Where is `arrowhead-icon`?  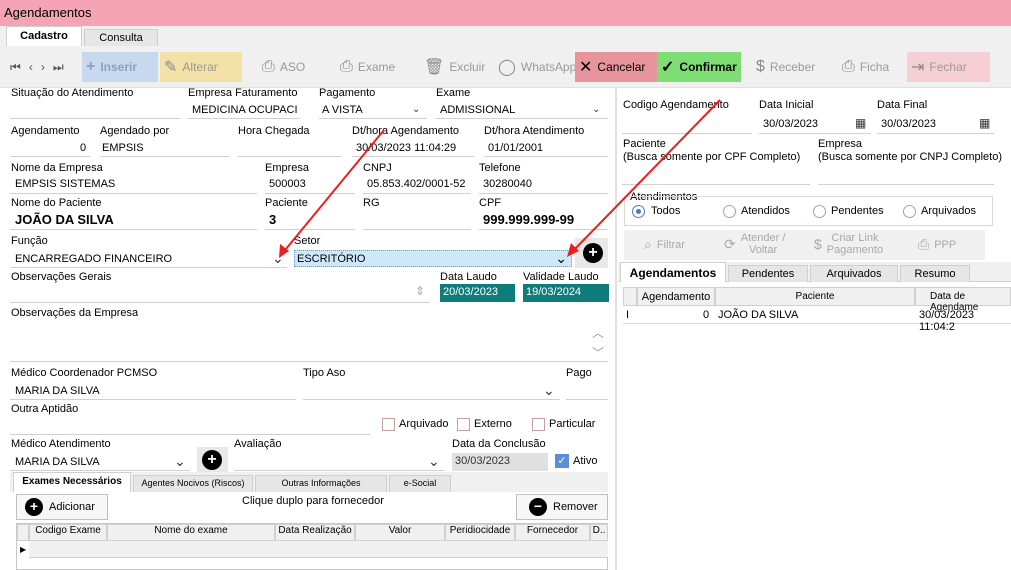 arrowhead-icon is located at coordinates (573, 250).